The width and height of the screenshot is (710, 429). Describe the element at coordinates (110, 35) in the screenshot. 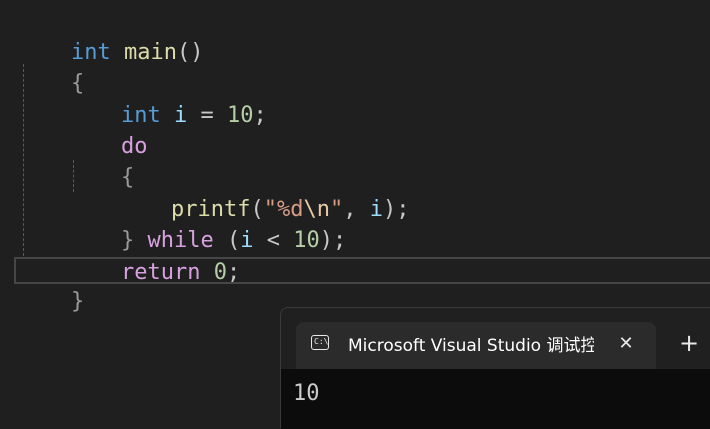

I see `code-line-1: int main()` at that location.